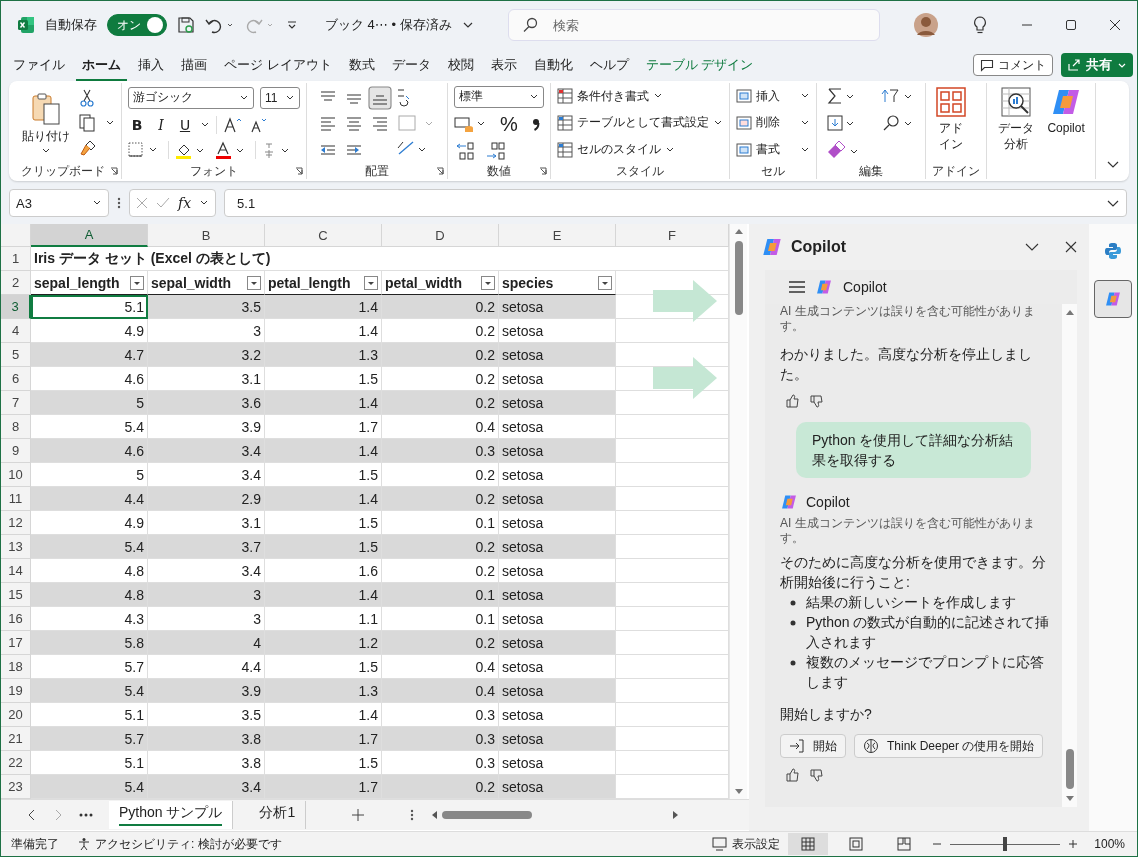 This screenshot has height=857, width=1138. Describe the element at coordinates (616, 149) in the screenshot. I see `style-menu-button: セルのスタイル` at that location.